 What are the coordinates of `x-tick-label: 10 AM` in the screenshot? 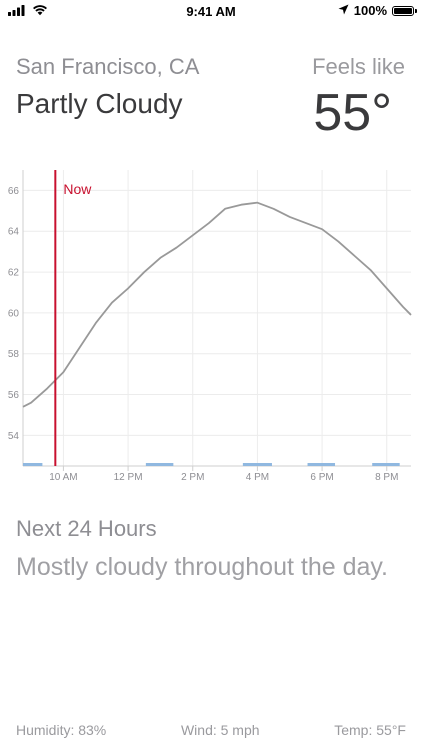 It's located at (63, 477).